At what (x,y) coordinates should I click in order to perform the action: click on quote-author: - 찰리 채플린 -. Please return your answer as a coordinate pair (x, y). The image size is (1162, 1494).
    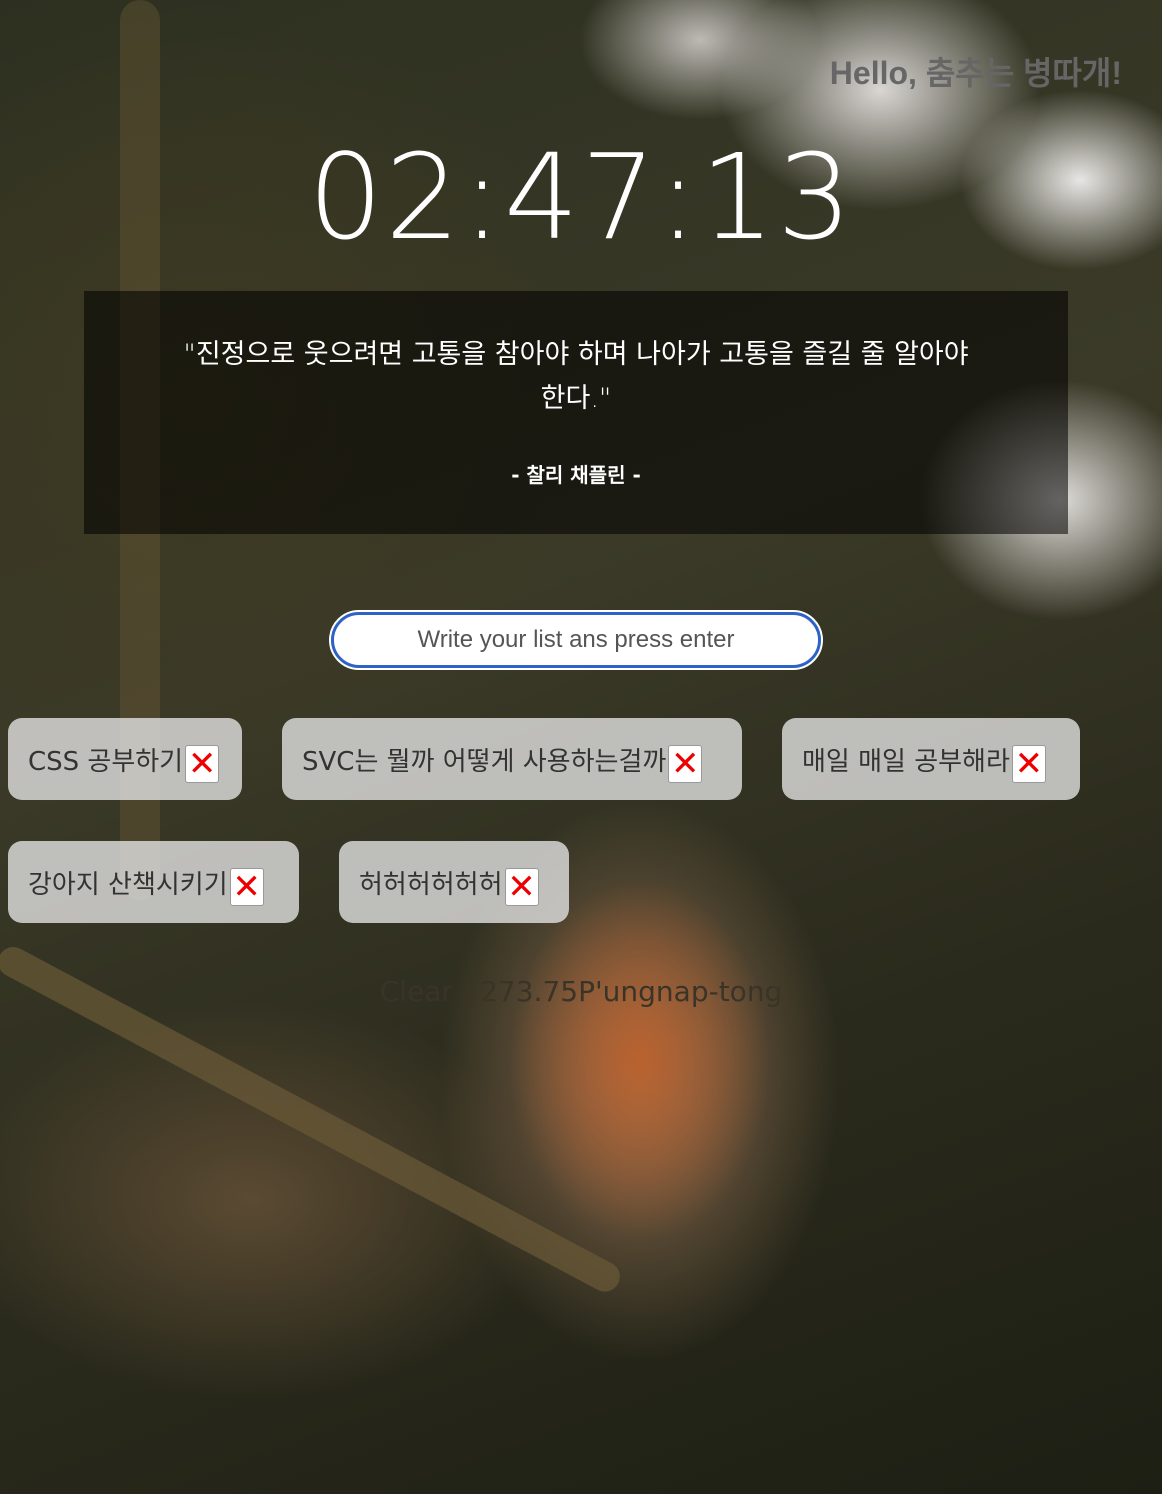
    Looking at the image, I should click on (576, 475).